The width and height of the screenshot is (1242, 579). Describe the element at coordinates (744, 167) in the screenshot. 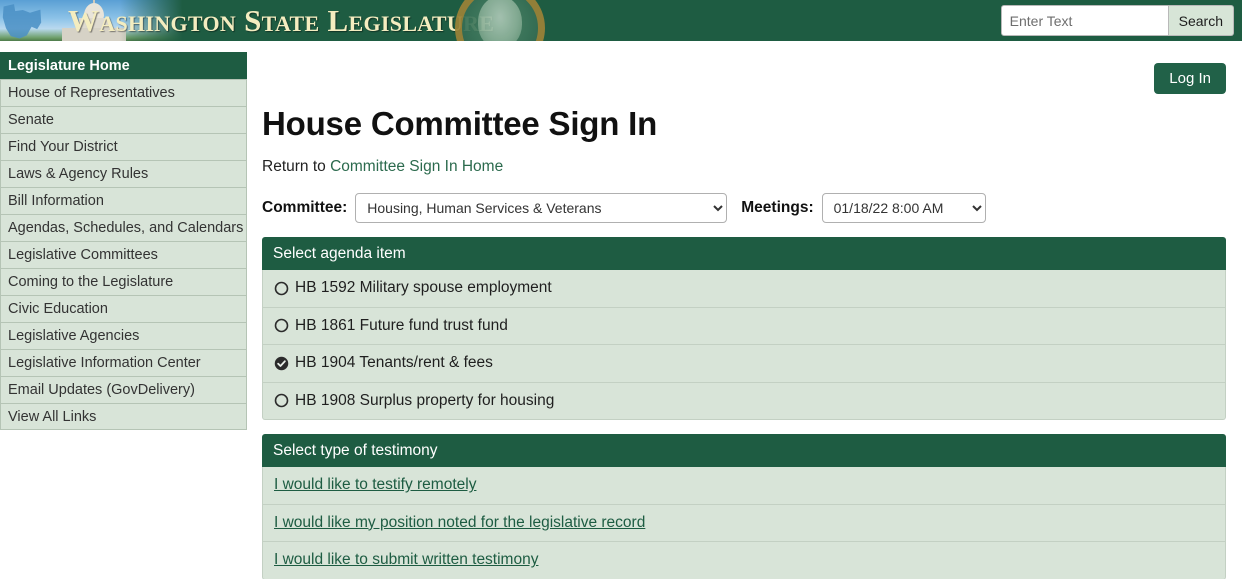

I see `return-line: Return to Committee Sign In Home` at that location.